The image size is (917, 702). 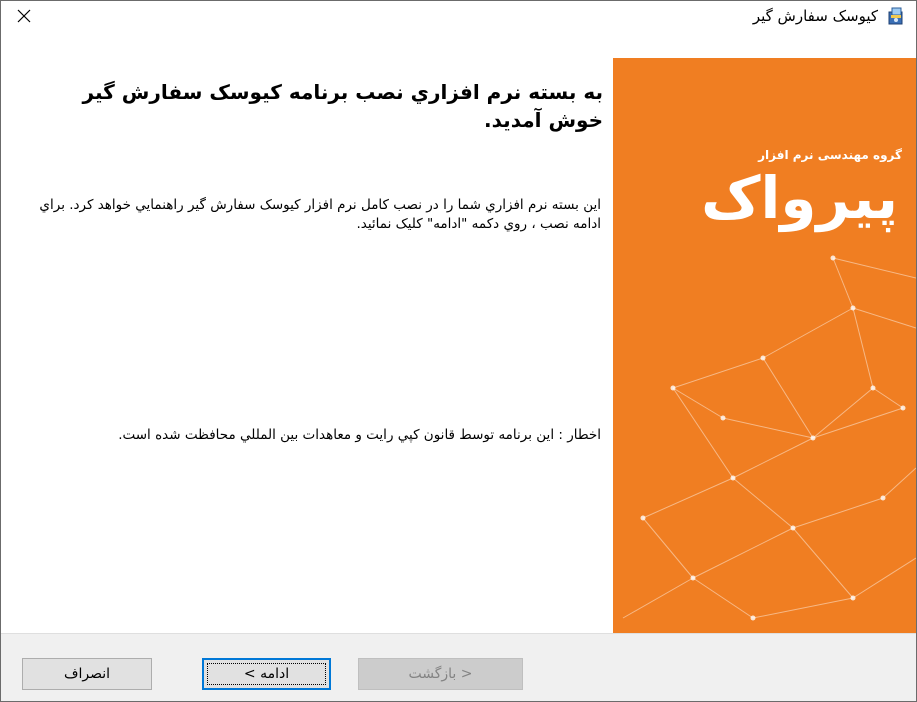 I want to click on close-button, so click(x=24, y=16).